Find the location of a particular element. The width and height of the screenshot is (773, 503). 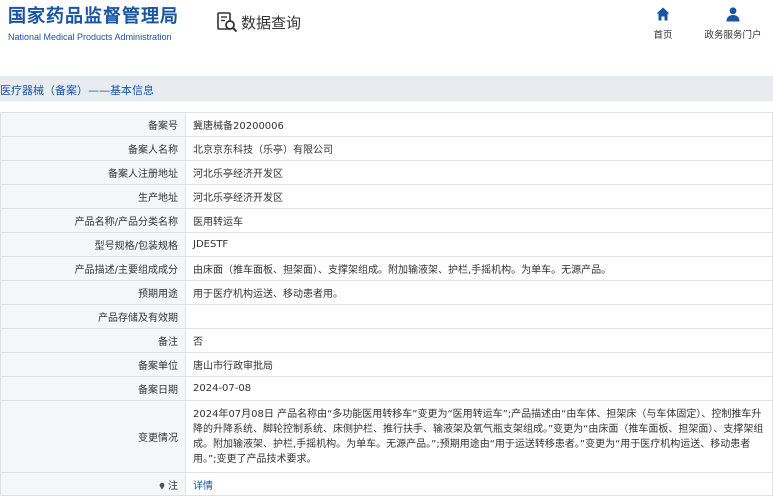

row-value: JDESTF is located at coordinates (479, 244).